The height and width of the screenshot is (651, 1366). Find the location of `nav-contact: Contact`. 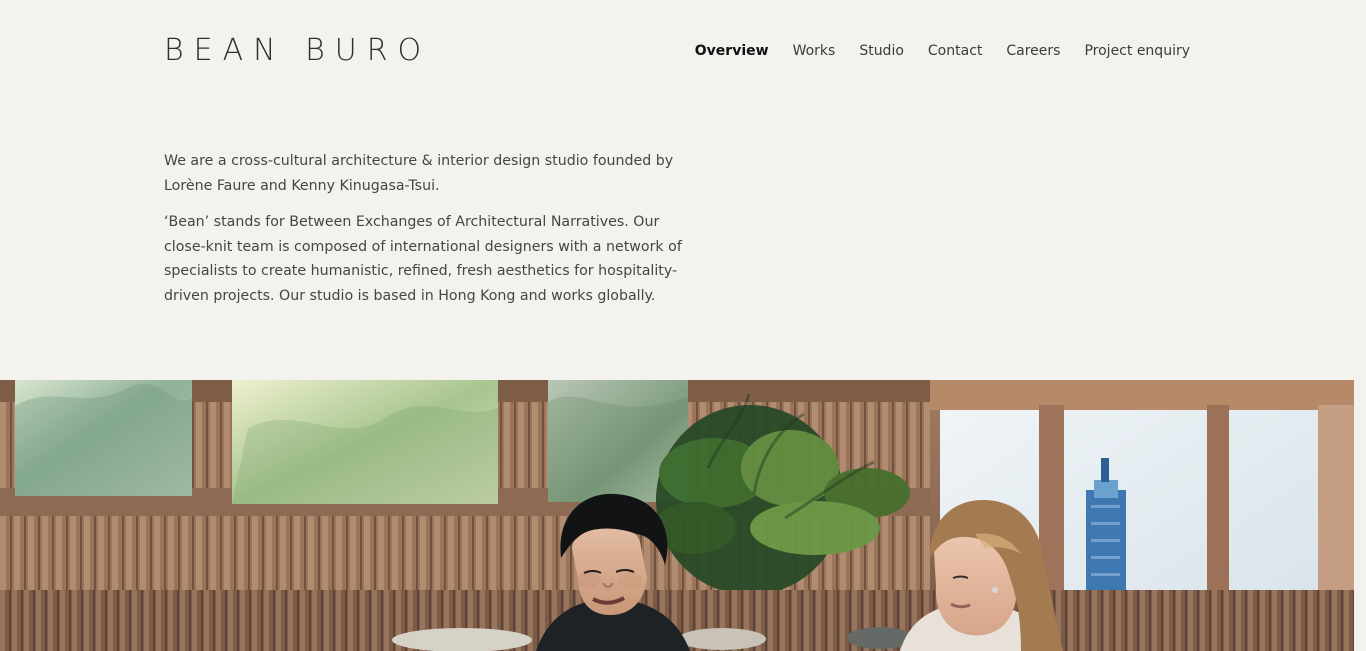

nav-contact: Contact is located at coordinates (955, 51).